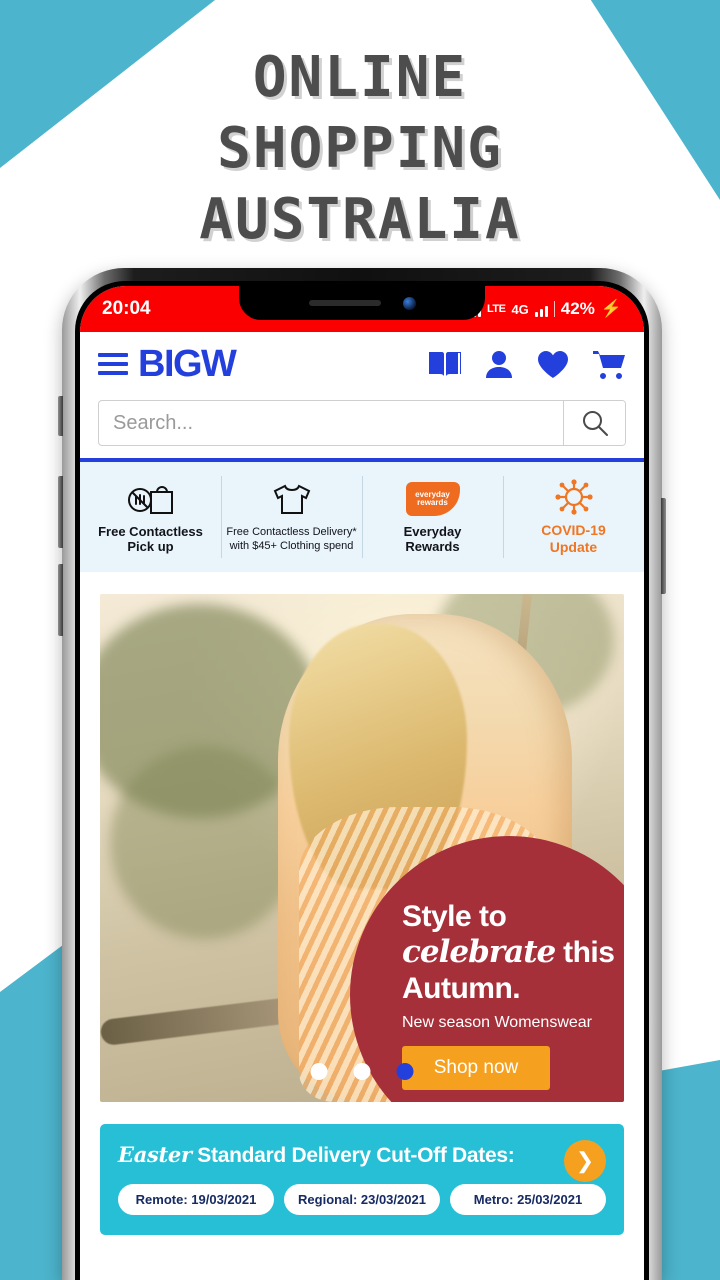  What do you see at coordinates (573, 517) in the screenshot?
I see `service-item-covid-update: COVID-19 Update` at bounding box center [573, 517].